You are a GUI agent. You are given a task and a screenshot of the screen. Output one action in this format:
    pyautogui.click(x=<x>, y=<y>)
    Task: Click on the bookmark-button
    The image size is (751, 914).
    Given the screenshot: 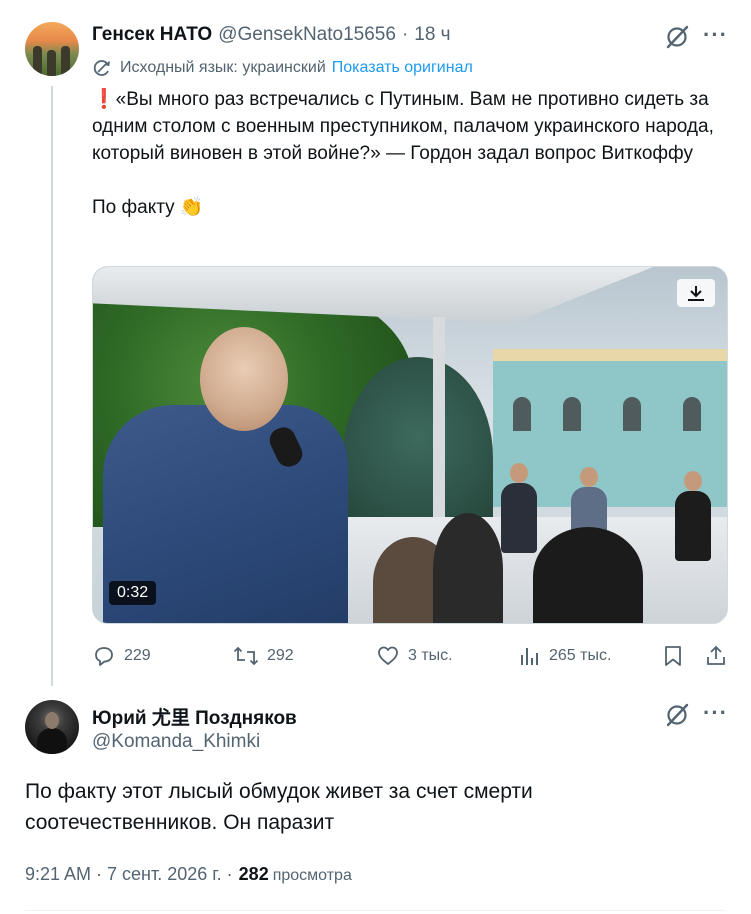 What is the action you would take?
    pyautogui.click(x=677, y=656)
    